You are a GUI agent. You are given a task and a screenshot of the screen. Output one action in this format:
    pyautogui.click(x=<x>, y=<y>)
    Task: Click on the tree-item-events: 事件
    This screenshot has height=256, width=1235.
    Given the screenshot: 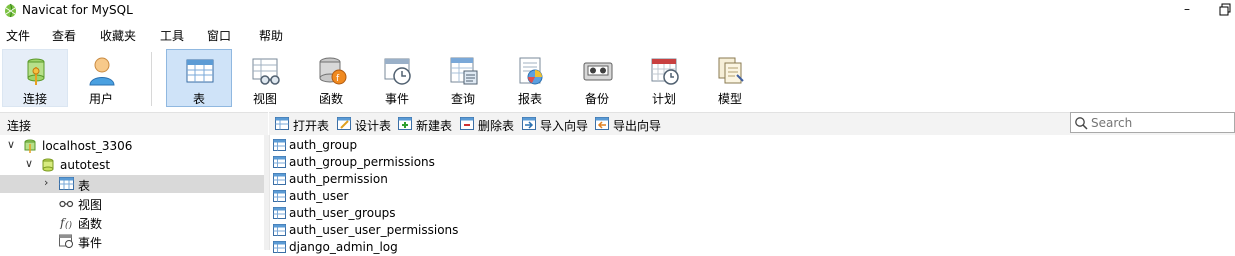 What is the action you would take?
    pyautogui.click(x=132, y=241)
    